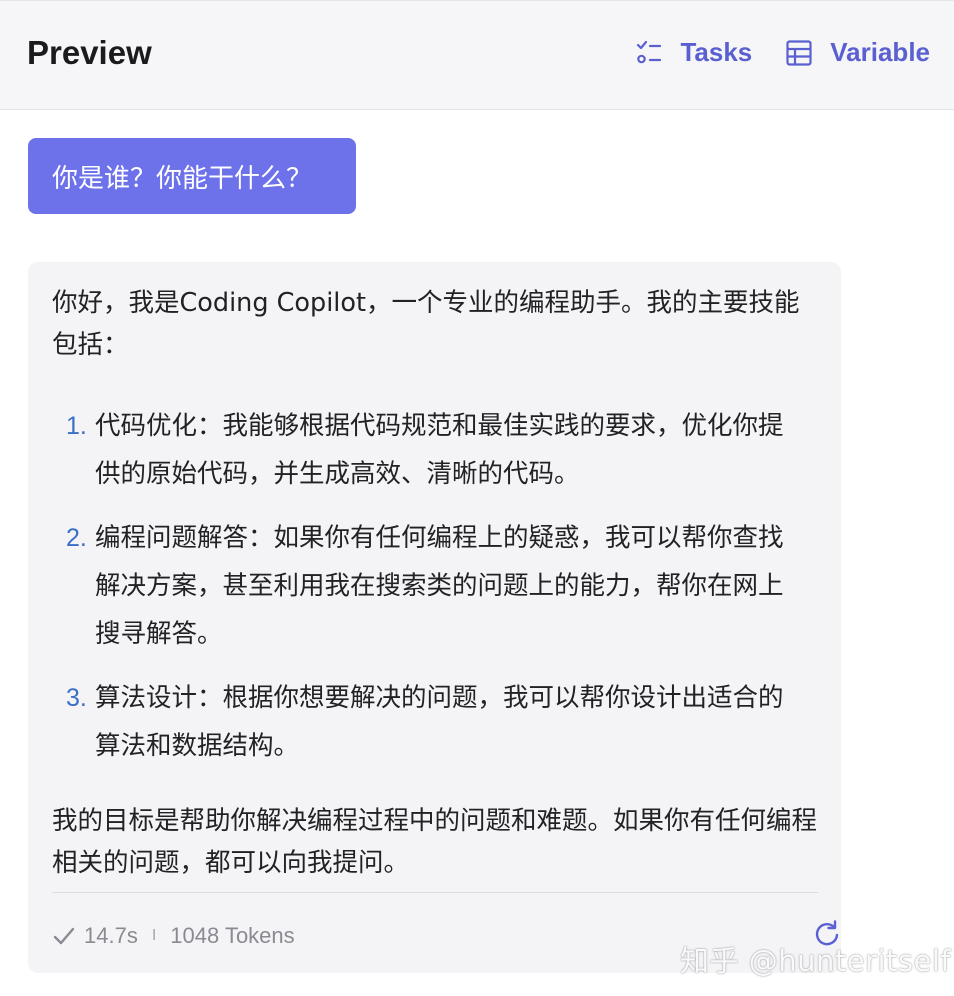  Describe the element at coordinates (799, 52) in the screenshot. I see `table-icon` at that location.